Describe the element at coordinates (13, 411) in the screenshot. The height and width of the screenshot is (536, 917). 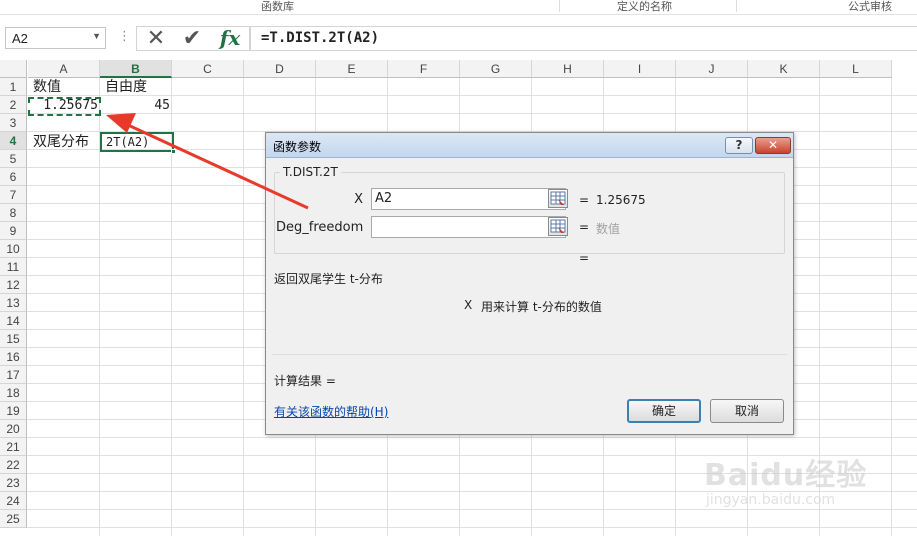
I see `row-header-19: 19` at that location.